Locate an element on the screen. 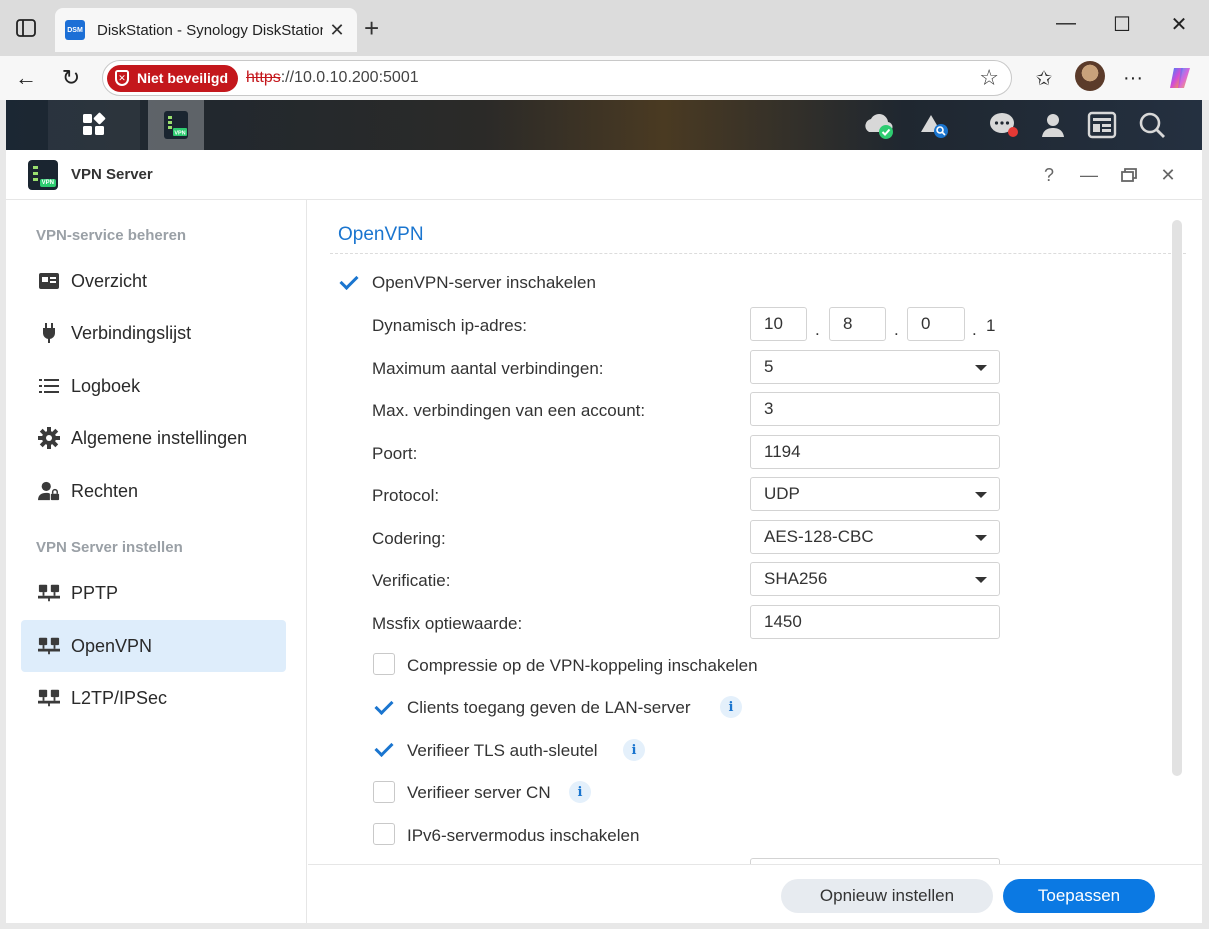 The height and width of the screenshot is (929, 1209). search-icon is located at coordinates (1152, 125).